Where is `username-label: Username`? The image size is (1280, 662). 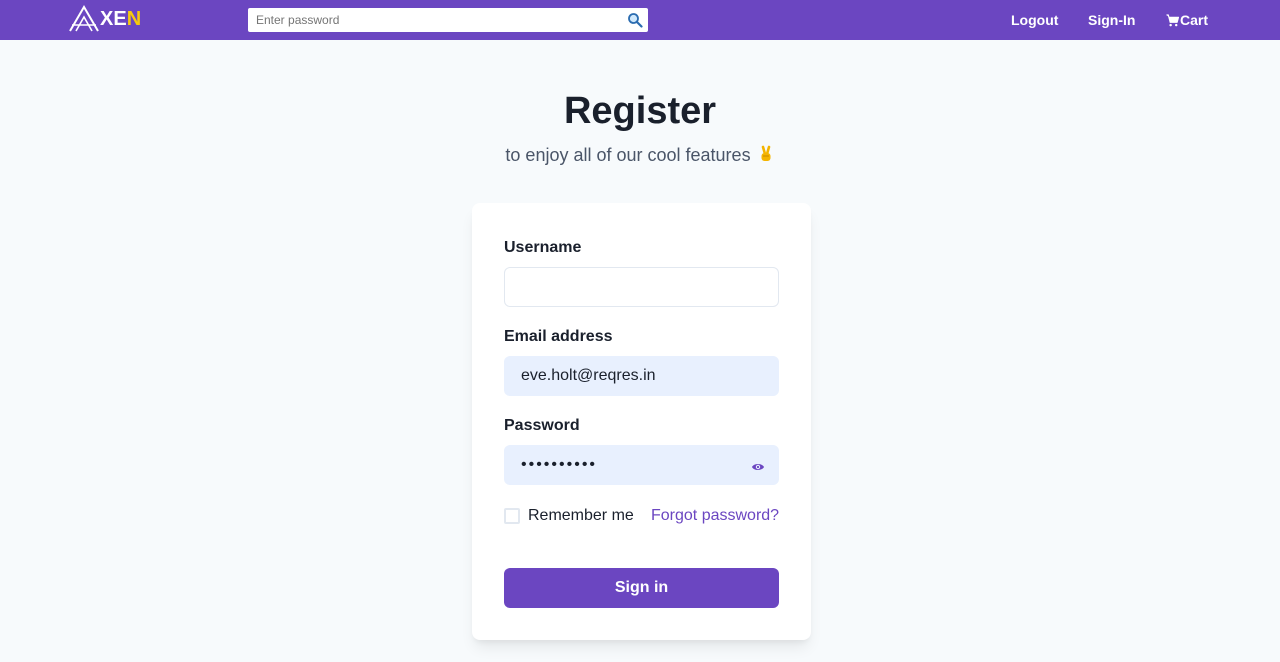
username-label: Username is located at coordinates (543, 247).